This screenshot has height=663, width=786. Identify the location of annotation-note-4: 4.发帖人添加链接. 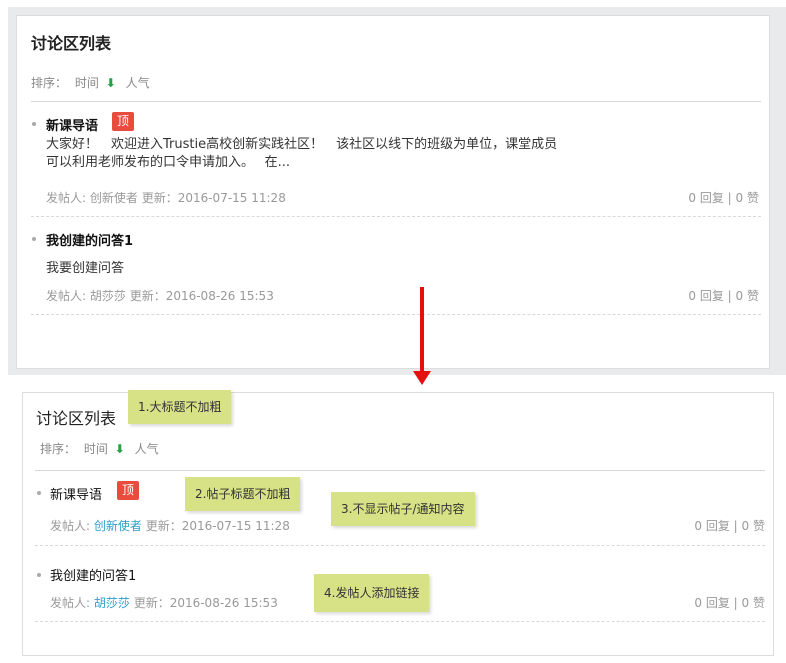
(372, 593).